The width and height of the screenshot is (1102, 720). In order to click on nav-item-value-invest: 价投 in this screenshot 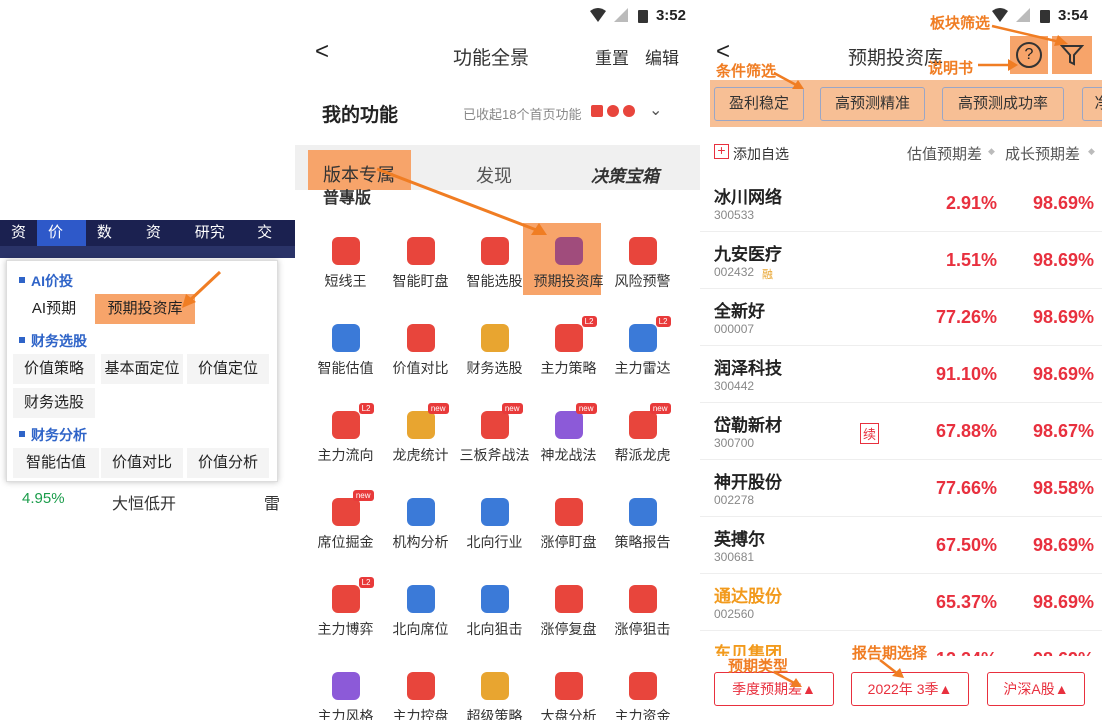, I will do `click(61, 243)`.